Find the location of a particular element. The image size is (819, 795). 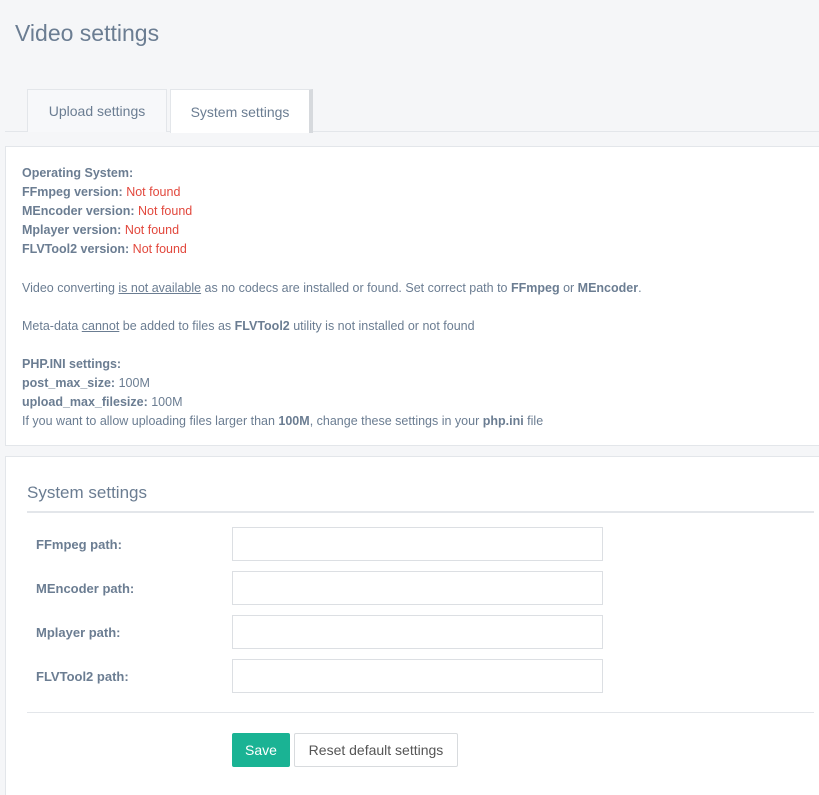

php-note-file: php.ini is located at coordinates (503, 421).